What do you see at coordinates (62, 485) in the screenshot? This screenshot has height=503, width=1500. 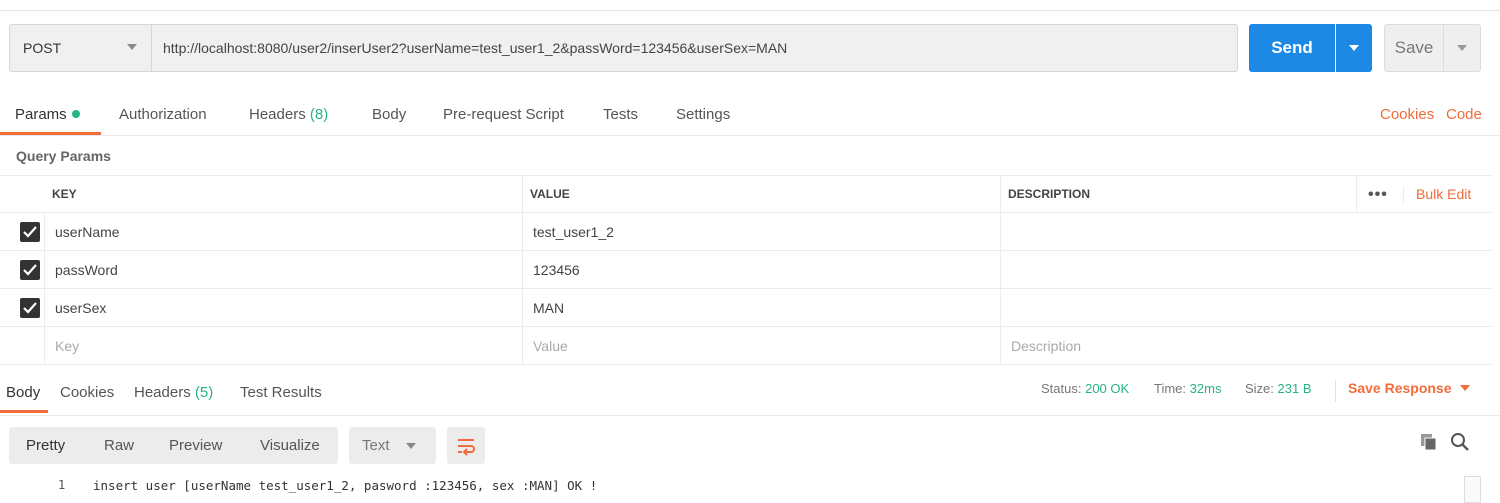 I see `line-number: 1` at bounding box center [62, 485].